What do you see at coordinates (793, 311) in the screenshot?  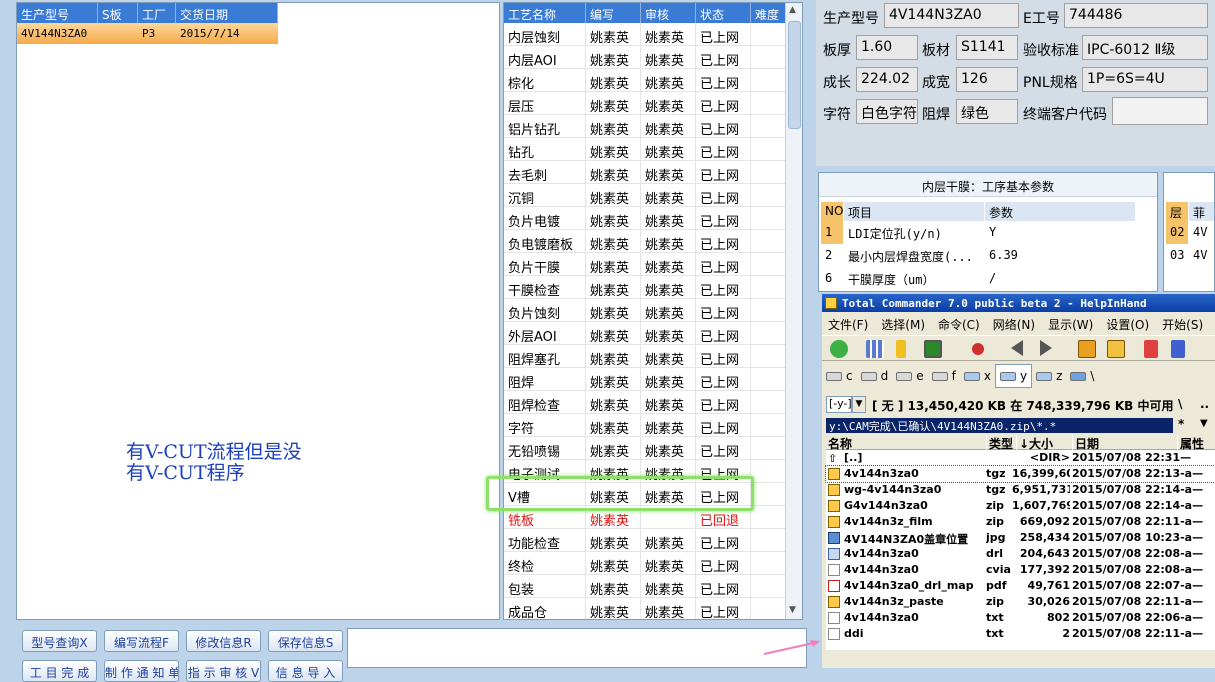 I see `process-scrollbar: ▲ ▼` at bounding box center [793, 311].